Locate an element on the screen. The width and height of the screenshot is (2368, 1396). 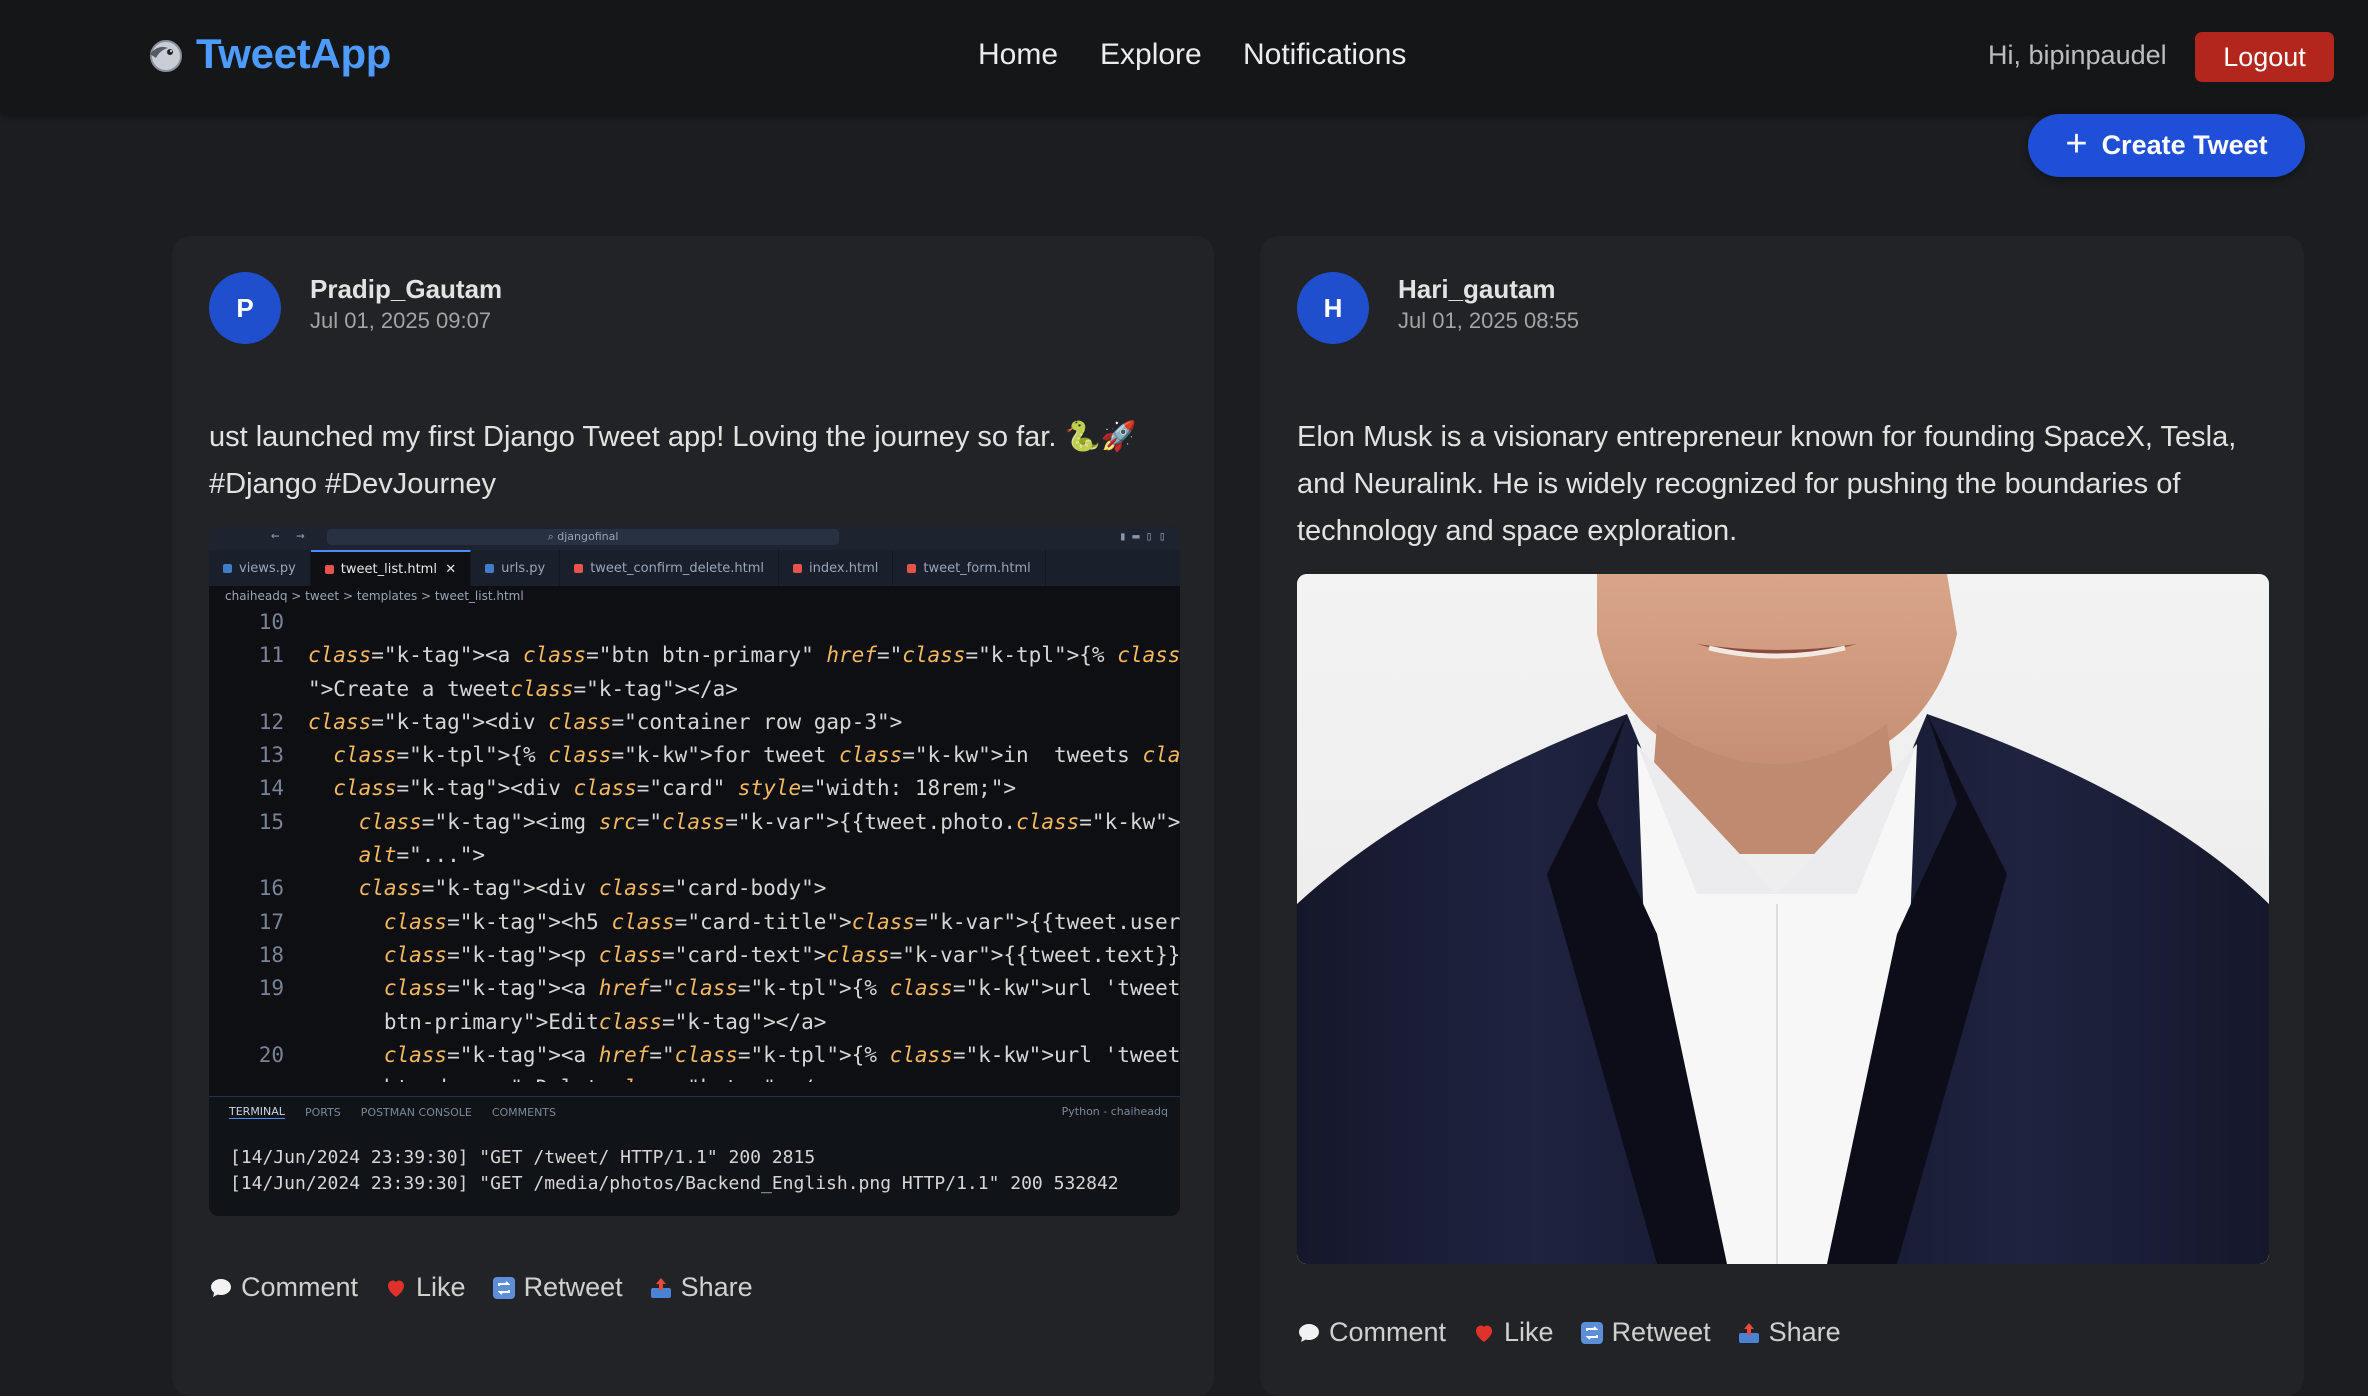
retweet-icon is located at coordinates (1591, 1332).